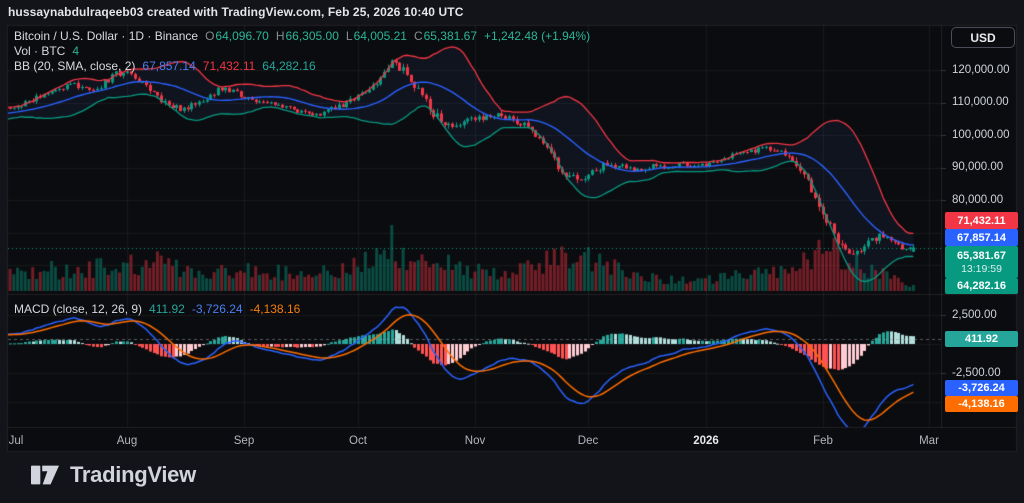 Image resolution: width=1024 pixels, height=503 pixels. Describe the element at coordinates (981, 339) in the screenshot. I see `macd-hist-badge: 411.92` at that location.